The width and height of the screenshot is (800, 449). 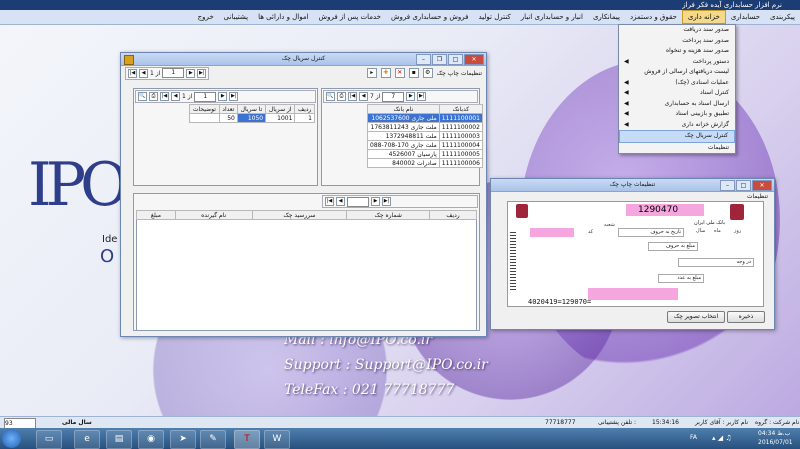 What do you see at coordinates (474, 59) in the screenshot?
I see `close-icon: ✕` at bounding box center [474, 59].